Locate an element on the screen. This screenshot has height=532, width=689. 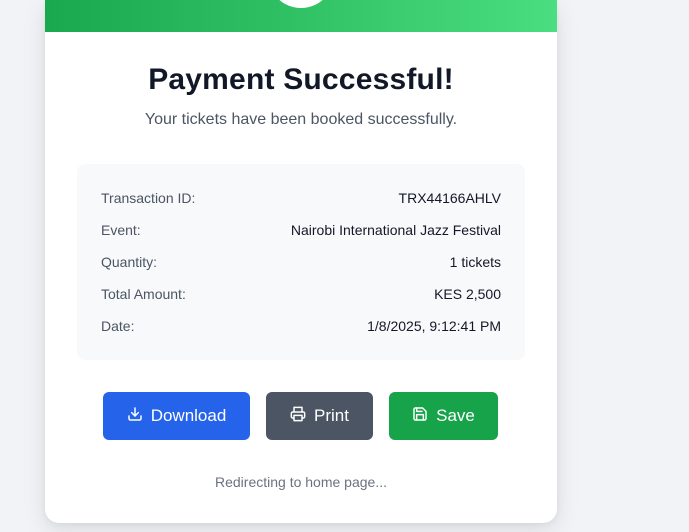
detail-value: TRX44166AHLV is located at coordinates (449, 198).